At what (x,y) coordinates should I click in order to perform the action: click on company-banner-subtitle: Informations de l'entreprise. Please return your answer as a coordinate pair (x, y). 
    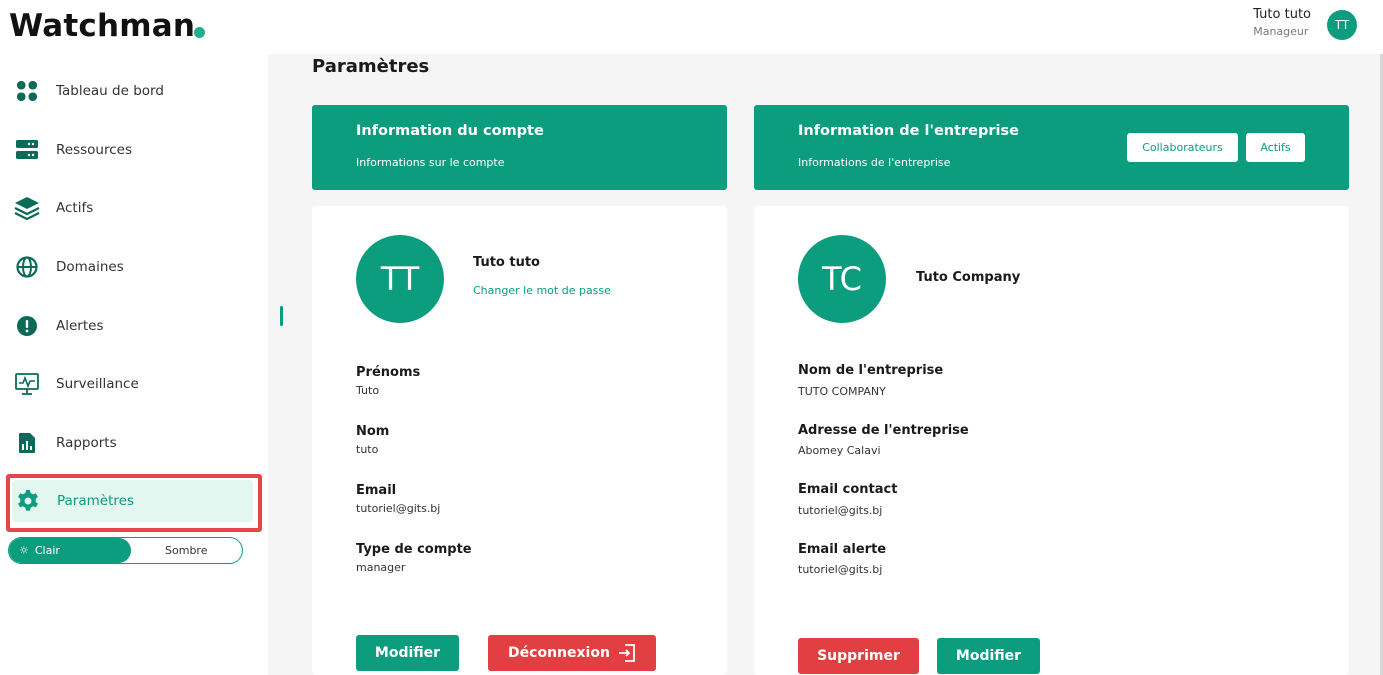
    Looking at the image, I should click on (874, 162).